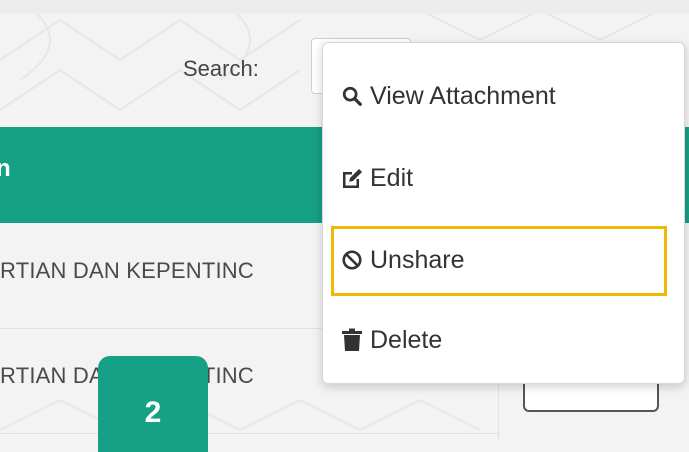  Describe the element at coordinates (127, 270) in the screenshot. I see `row-text: RTIAN DAN KEPENTINC` at that location.